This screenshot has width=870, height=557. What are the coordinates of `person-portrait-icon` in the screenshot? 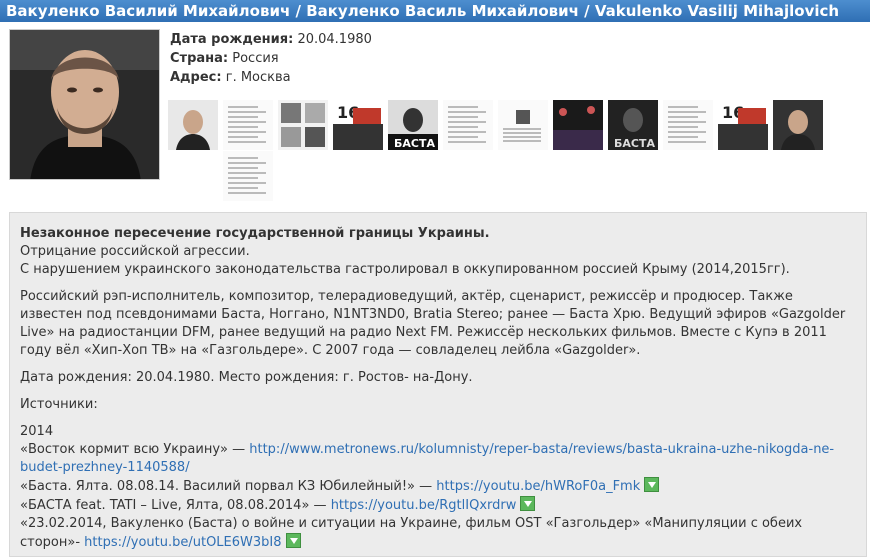 It's located at (84, 104).